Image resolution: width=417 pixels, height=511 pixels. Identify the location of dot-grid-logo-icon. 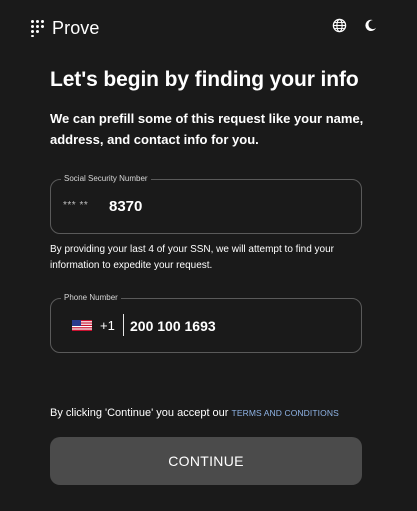
(38, 28).